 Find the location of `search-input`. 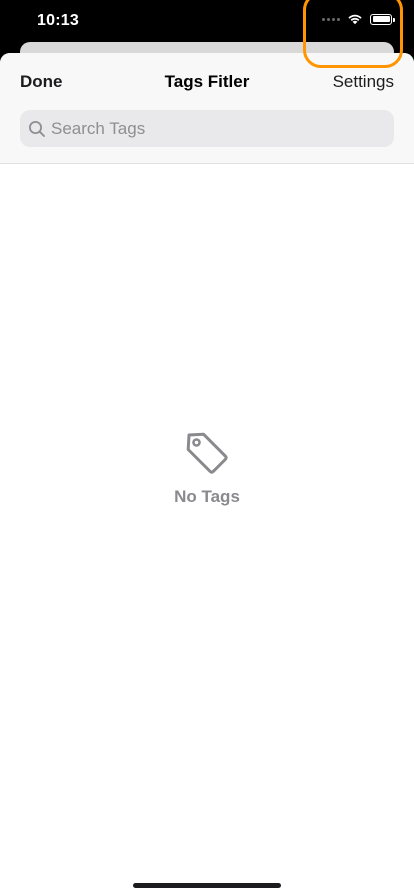

search-input is located at coordinates (211, 128).